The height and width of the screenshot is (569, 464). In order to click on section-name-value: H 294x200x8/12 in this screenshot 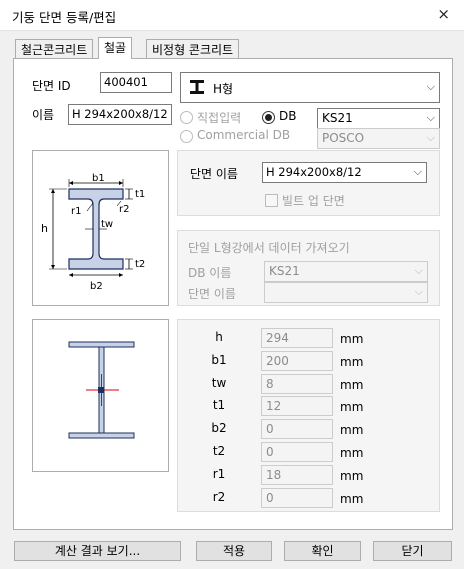, I will do `click(314, 172)`.